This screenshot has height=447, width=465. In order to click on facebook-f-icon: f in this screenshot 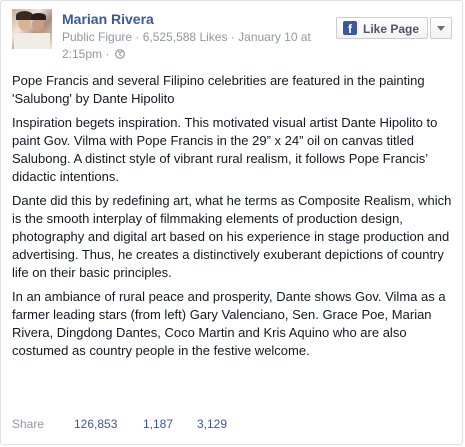, I will do `click(350, 28)`.